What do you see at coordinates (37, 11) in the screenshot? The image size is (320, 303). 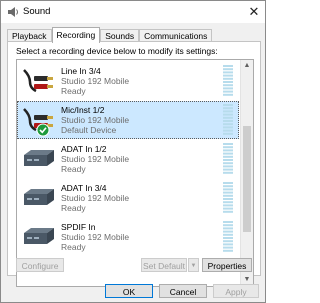 I see `window-title: Sound` at bounding box center [37, 11].